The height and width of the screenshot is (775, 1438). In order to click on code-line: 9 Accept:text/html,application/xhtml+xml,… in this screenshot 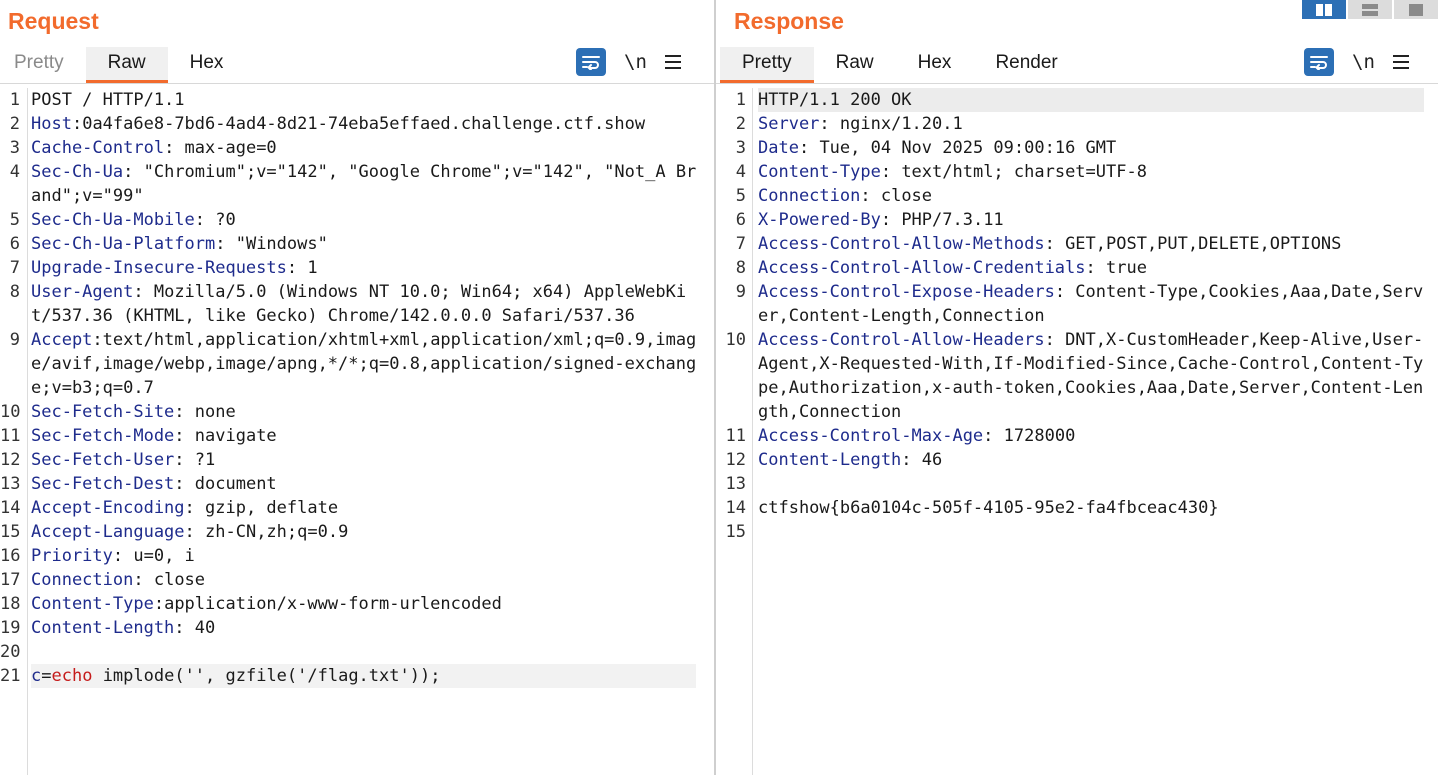, I will do `click(357, 364)`.